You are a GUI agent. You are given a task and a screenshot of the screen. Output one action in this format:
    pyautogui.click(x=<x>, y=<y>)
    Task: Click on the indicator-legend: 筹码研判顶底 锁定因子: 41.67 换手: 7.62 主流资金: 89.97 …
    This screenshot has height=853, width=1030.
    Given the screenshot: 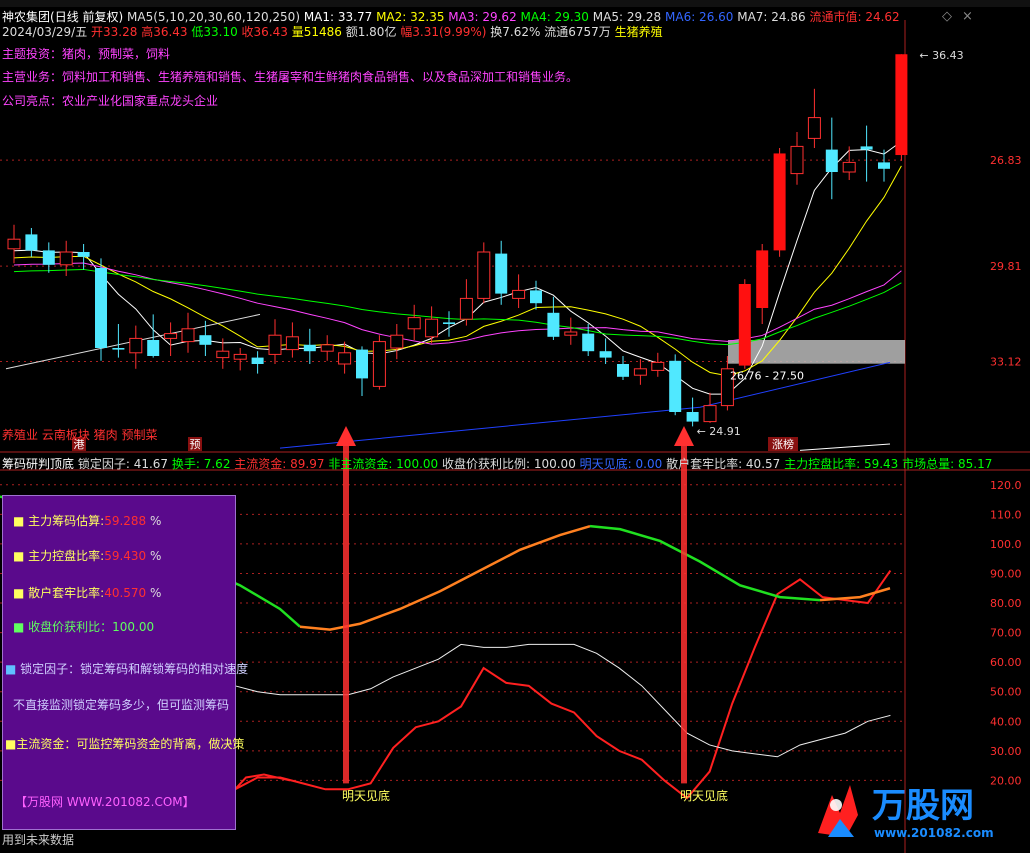 What is the action you would take?
    pyautogui.click(x=497, y=464)
    